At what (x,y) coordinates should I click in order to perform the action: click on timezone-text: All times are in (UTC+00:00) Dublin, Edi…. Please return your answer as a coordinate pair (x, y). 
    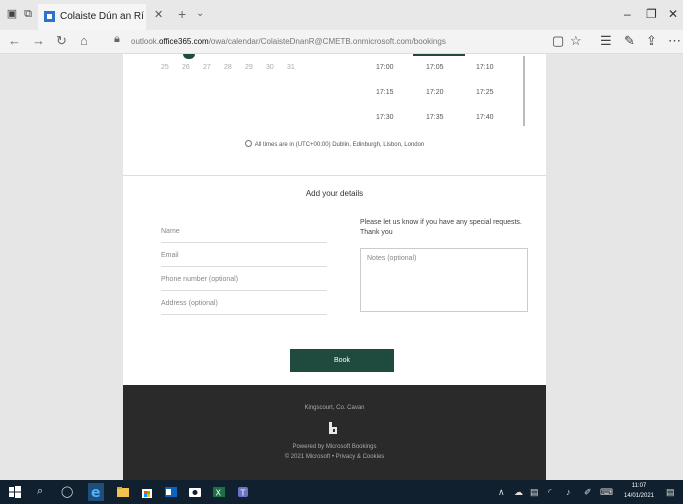
    Looking at the image, I should click on (339, 145).